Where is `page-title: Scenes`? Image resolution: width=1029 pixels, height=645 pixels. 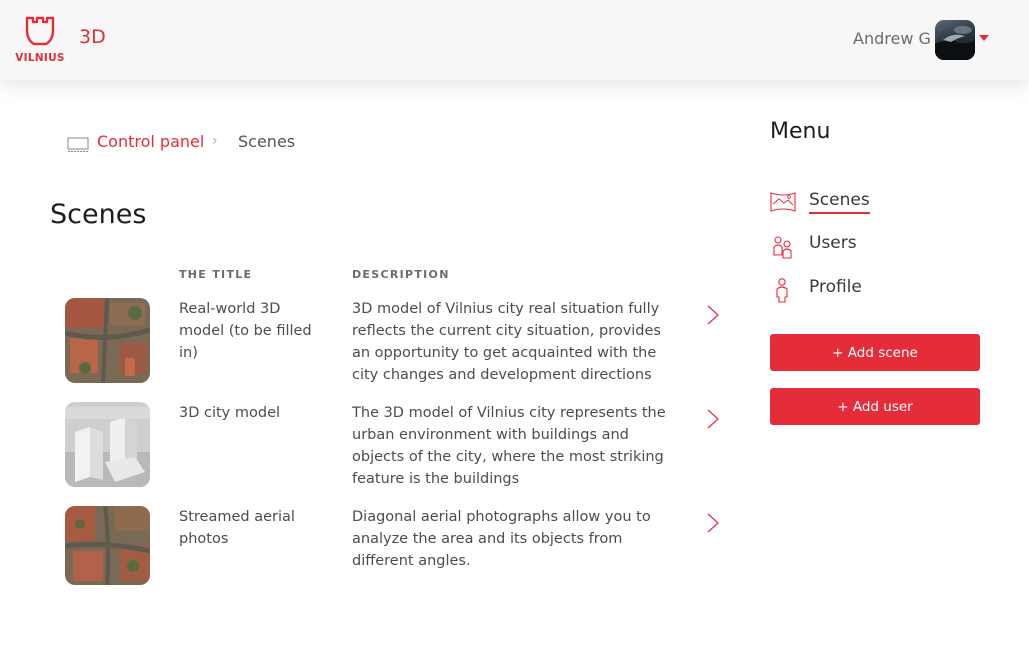
page-title: Scenes is located at coordinates (98, 214).